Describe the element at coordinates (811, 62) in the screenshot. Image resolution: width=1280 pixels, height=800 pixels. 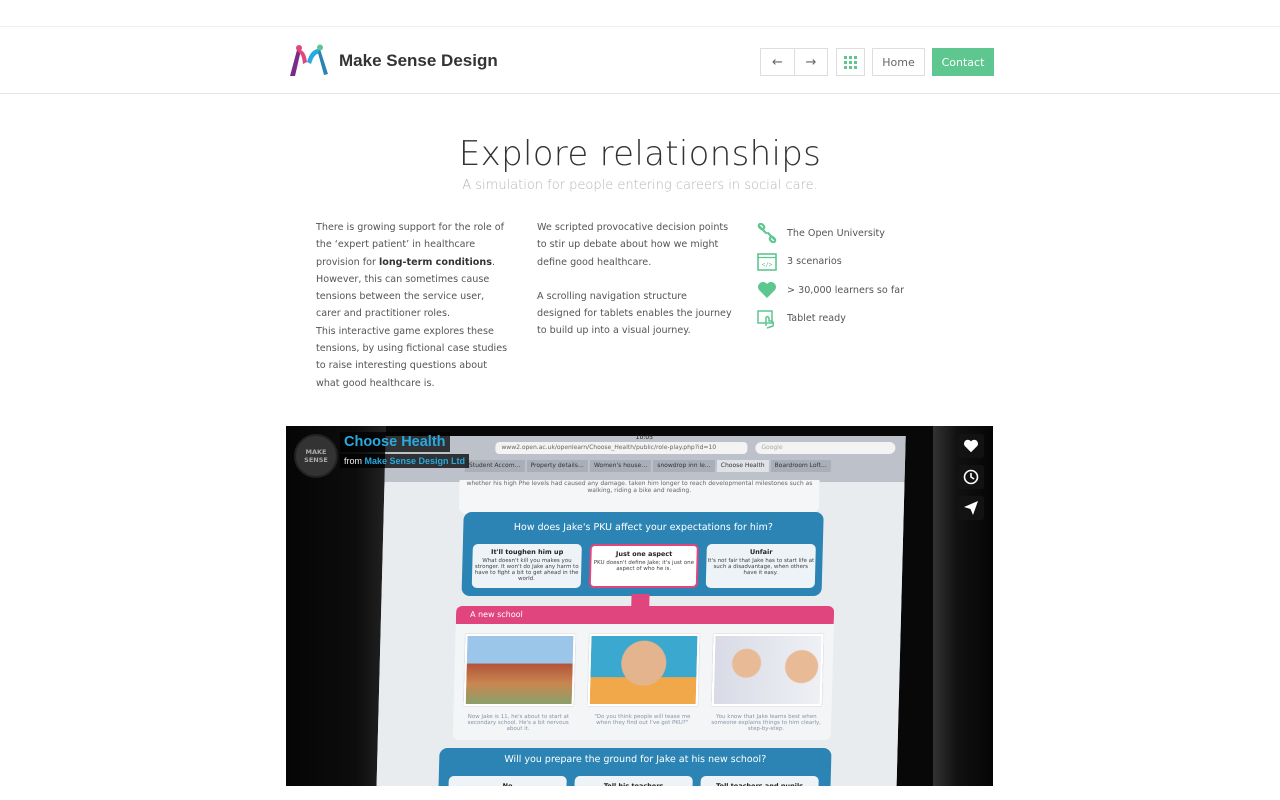
I see `next-button: →` at that location.